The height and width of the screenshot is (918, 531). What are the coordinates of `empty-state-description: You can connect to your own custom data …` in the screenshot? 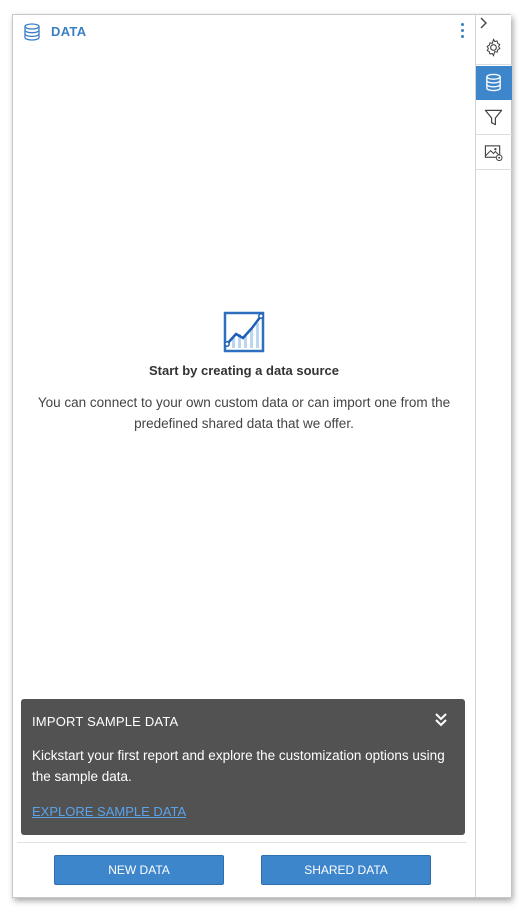 It's located at (244, 413).